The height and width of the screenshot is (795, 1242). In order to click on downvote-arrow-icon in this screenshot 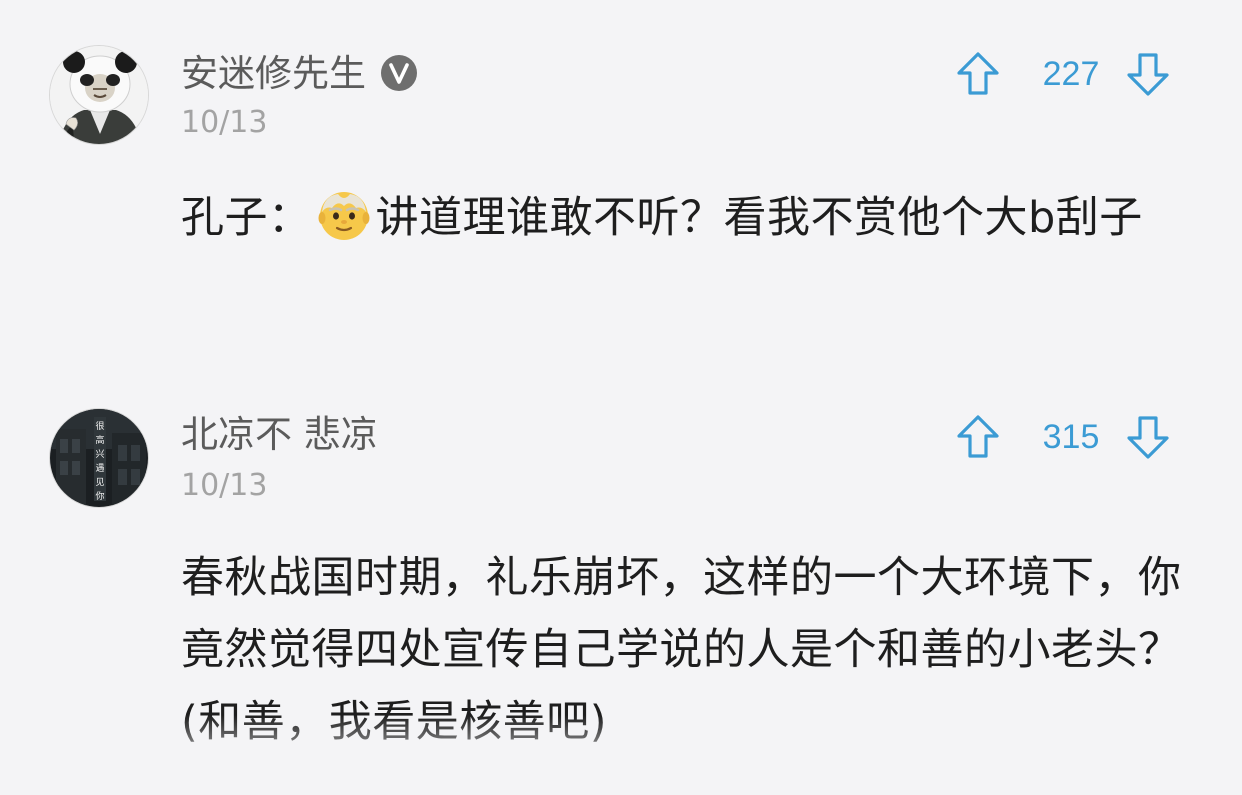, I will do `click(1148, 437)`.